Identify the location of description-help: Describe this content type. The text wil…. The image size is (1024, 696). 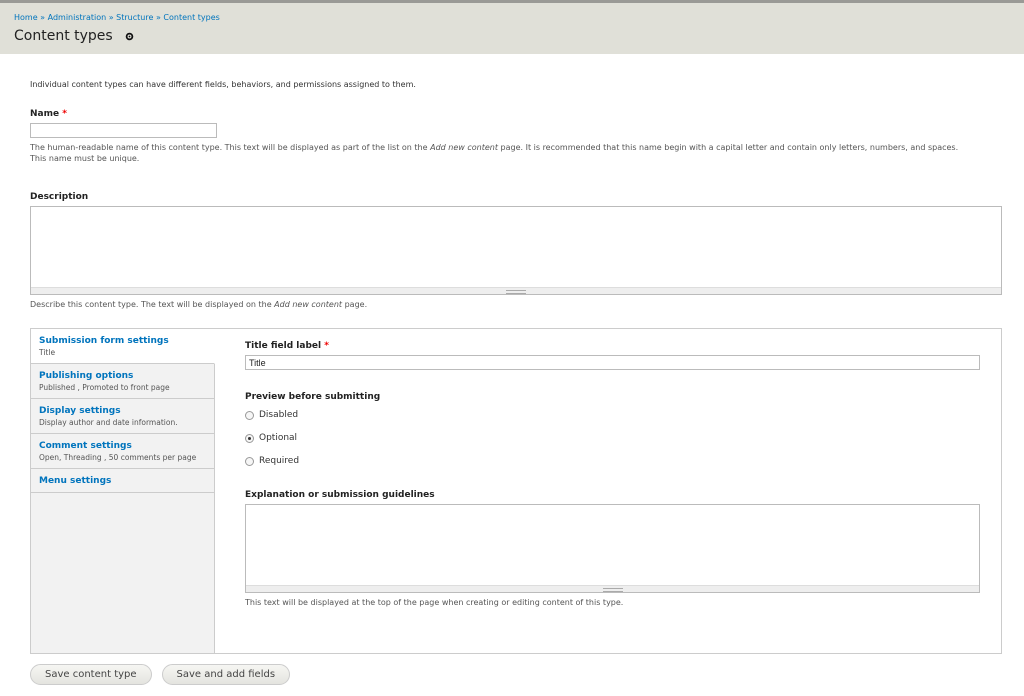
(500, 304).